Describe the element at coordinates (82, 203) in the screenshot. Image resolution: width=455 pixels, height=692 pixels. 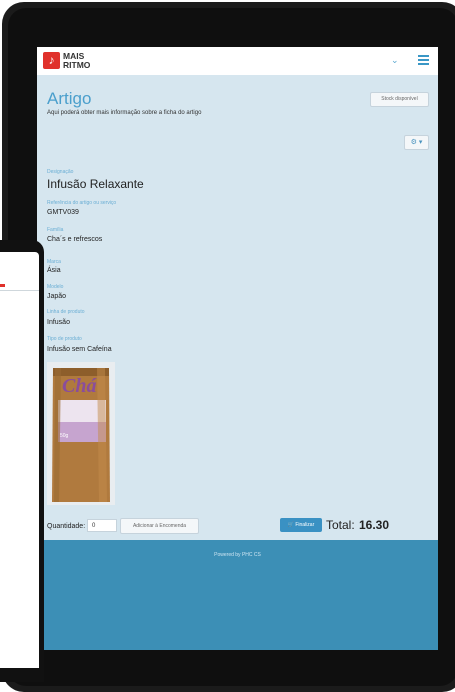
I see `field-label-referencia: Referência do artigo ou serviço` at that location.